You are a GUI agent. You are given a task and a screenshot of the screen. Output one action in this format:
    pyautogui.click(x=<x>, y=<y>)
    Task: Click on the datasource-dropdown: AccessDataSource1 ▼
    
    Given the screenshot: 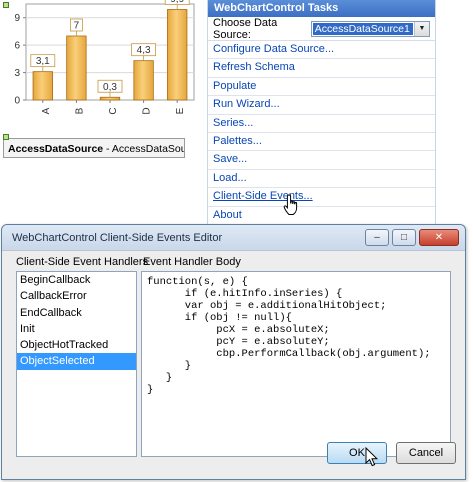 What is the action you would take?
    pyautogui.click(x=370, y=28)
    